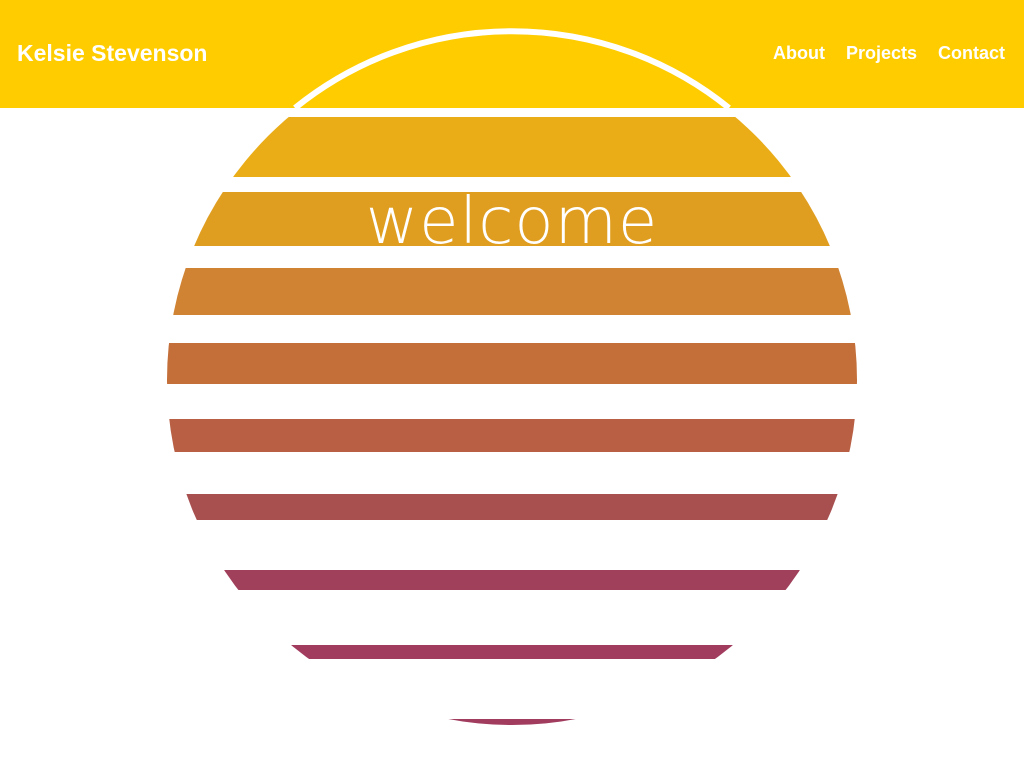 The width and height of the screenshot is (1024, 768). Describe the element at coordinates (512, 69) in the screenshot. I see `sun-top-arc` at that location.